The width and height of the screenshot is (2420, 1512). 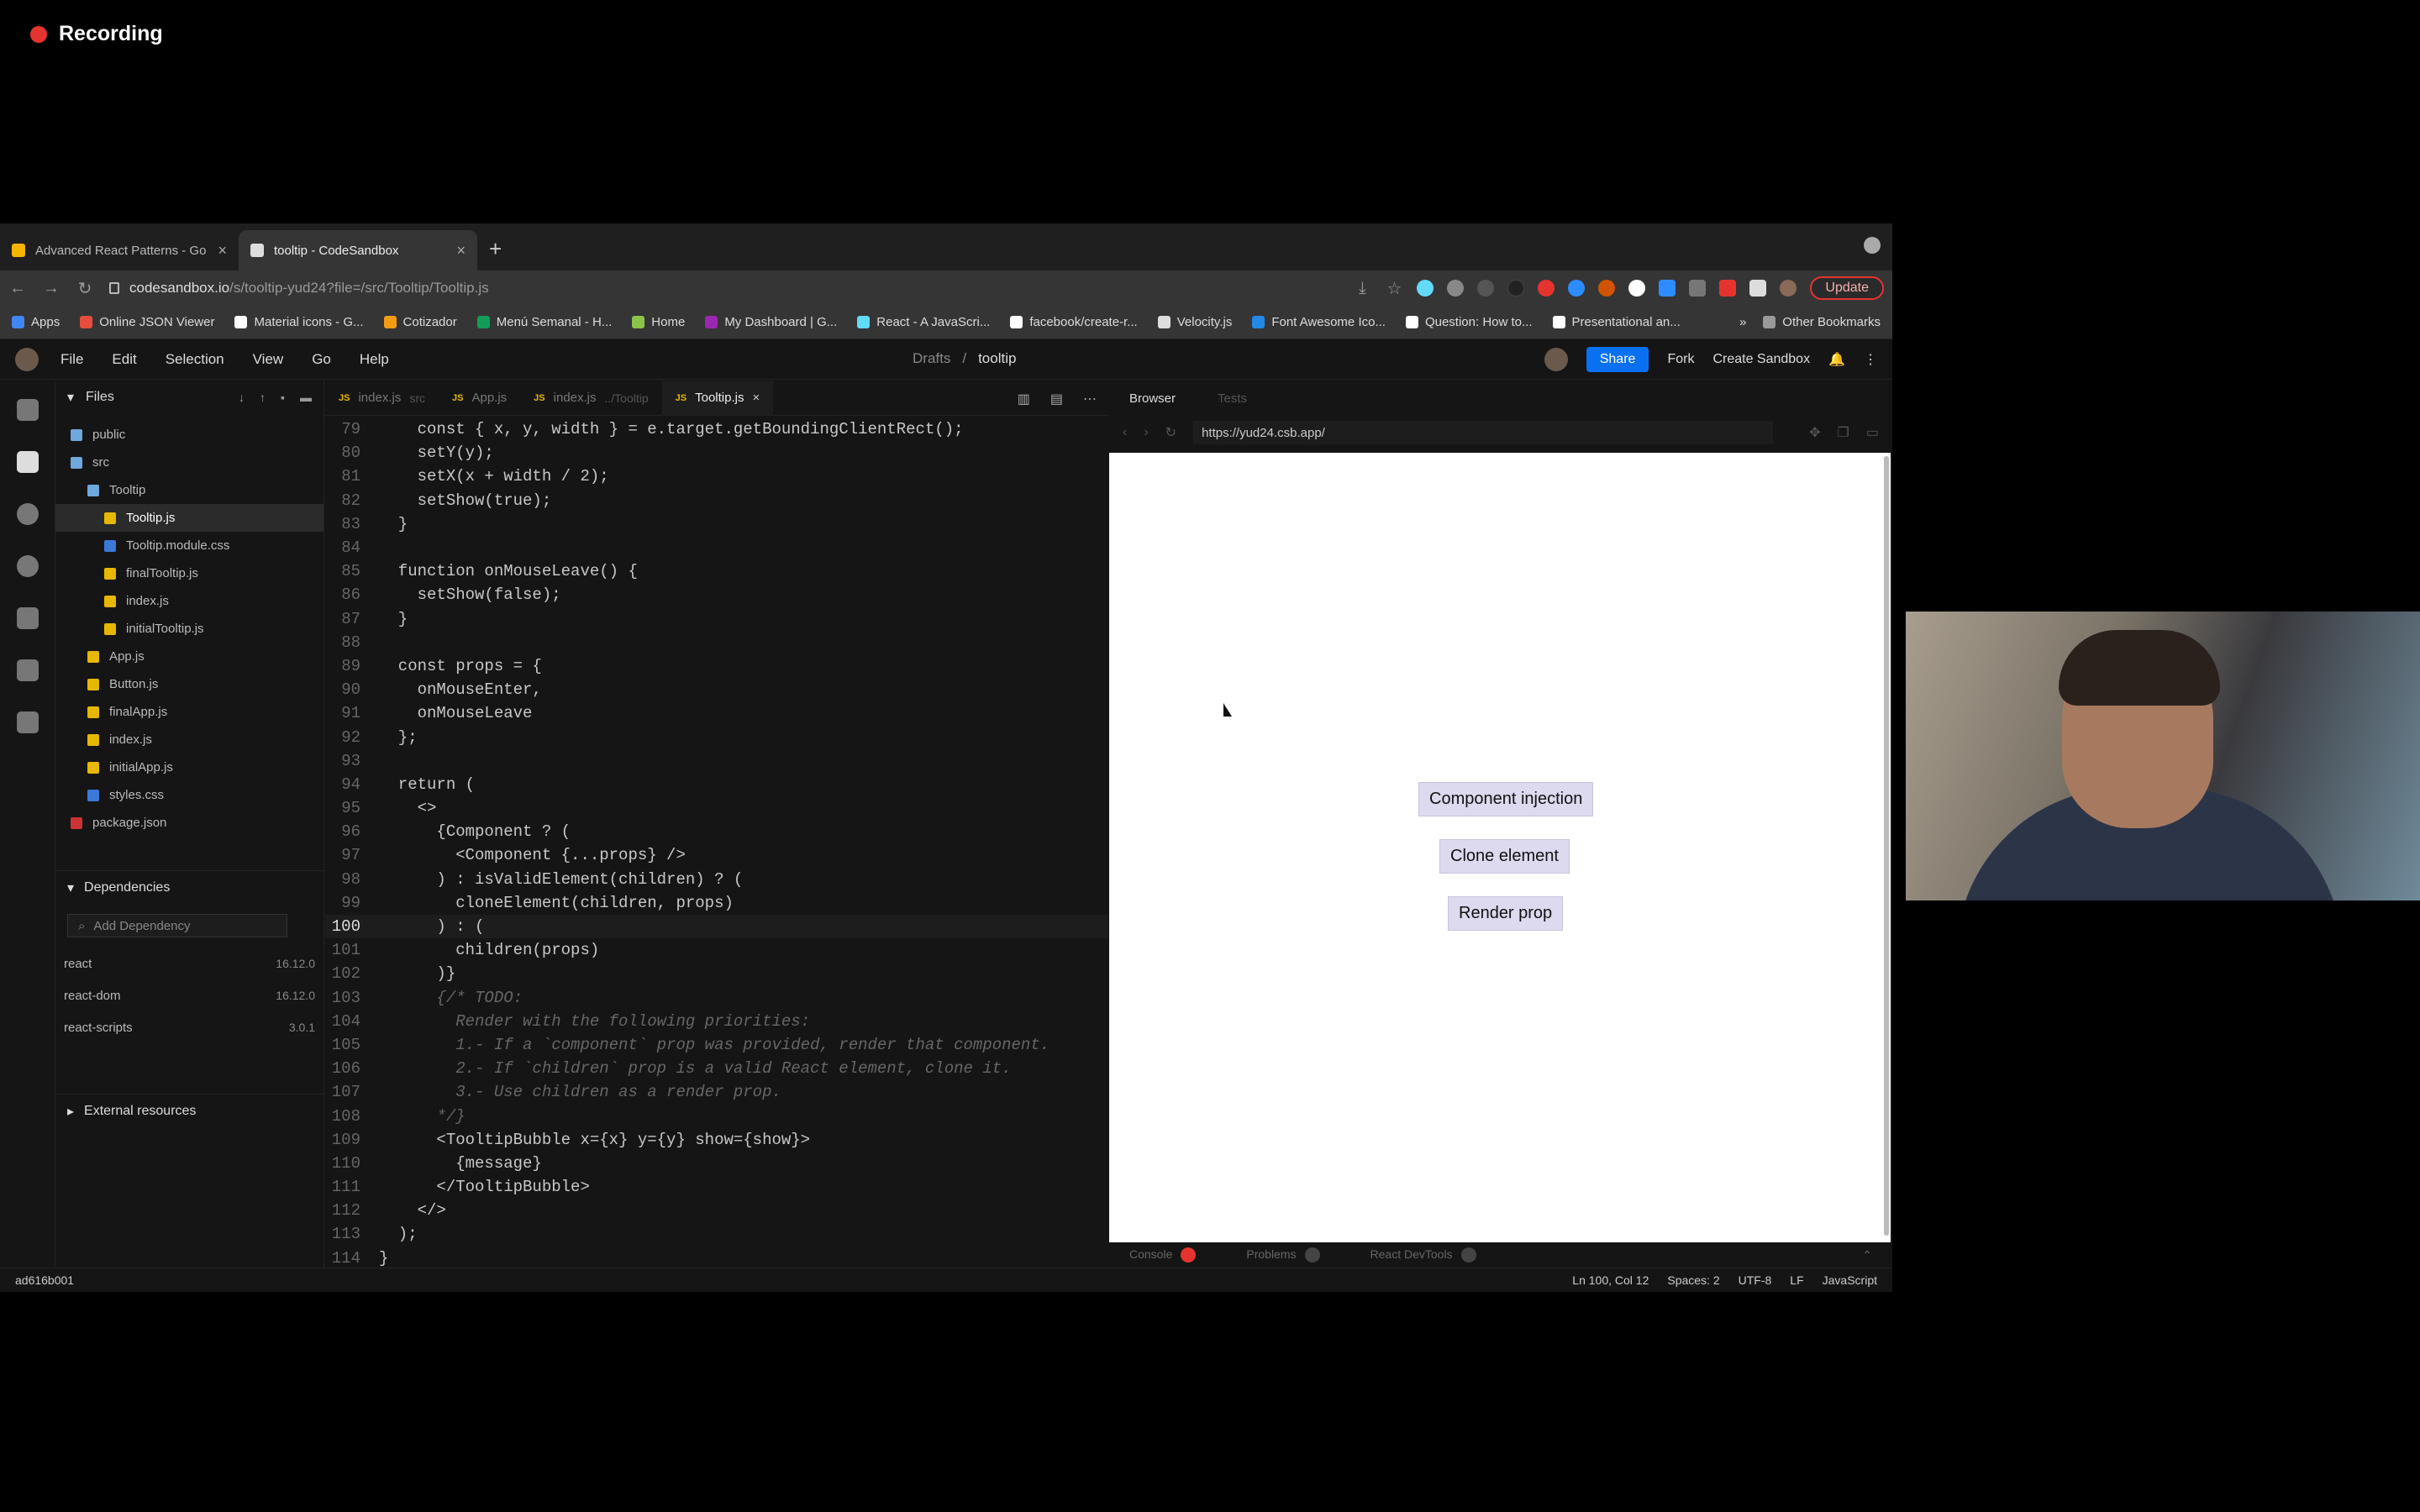 I want to click on more-icon: ⋯, so click(x=1090, y=399).